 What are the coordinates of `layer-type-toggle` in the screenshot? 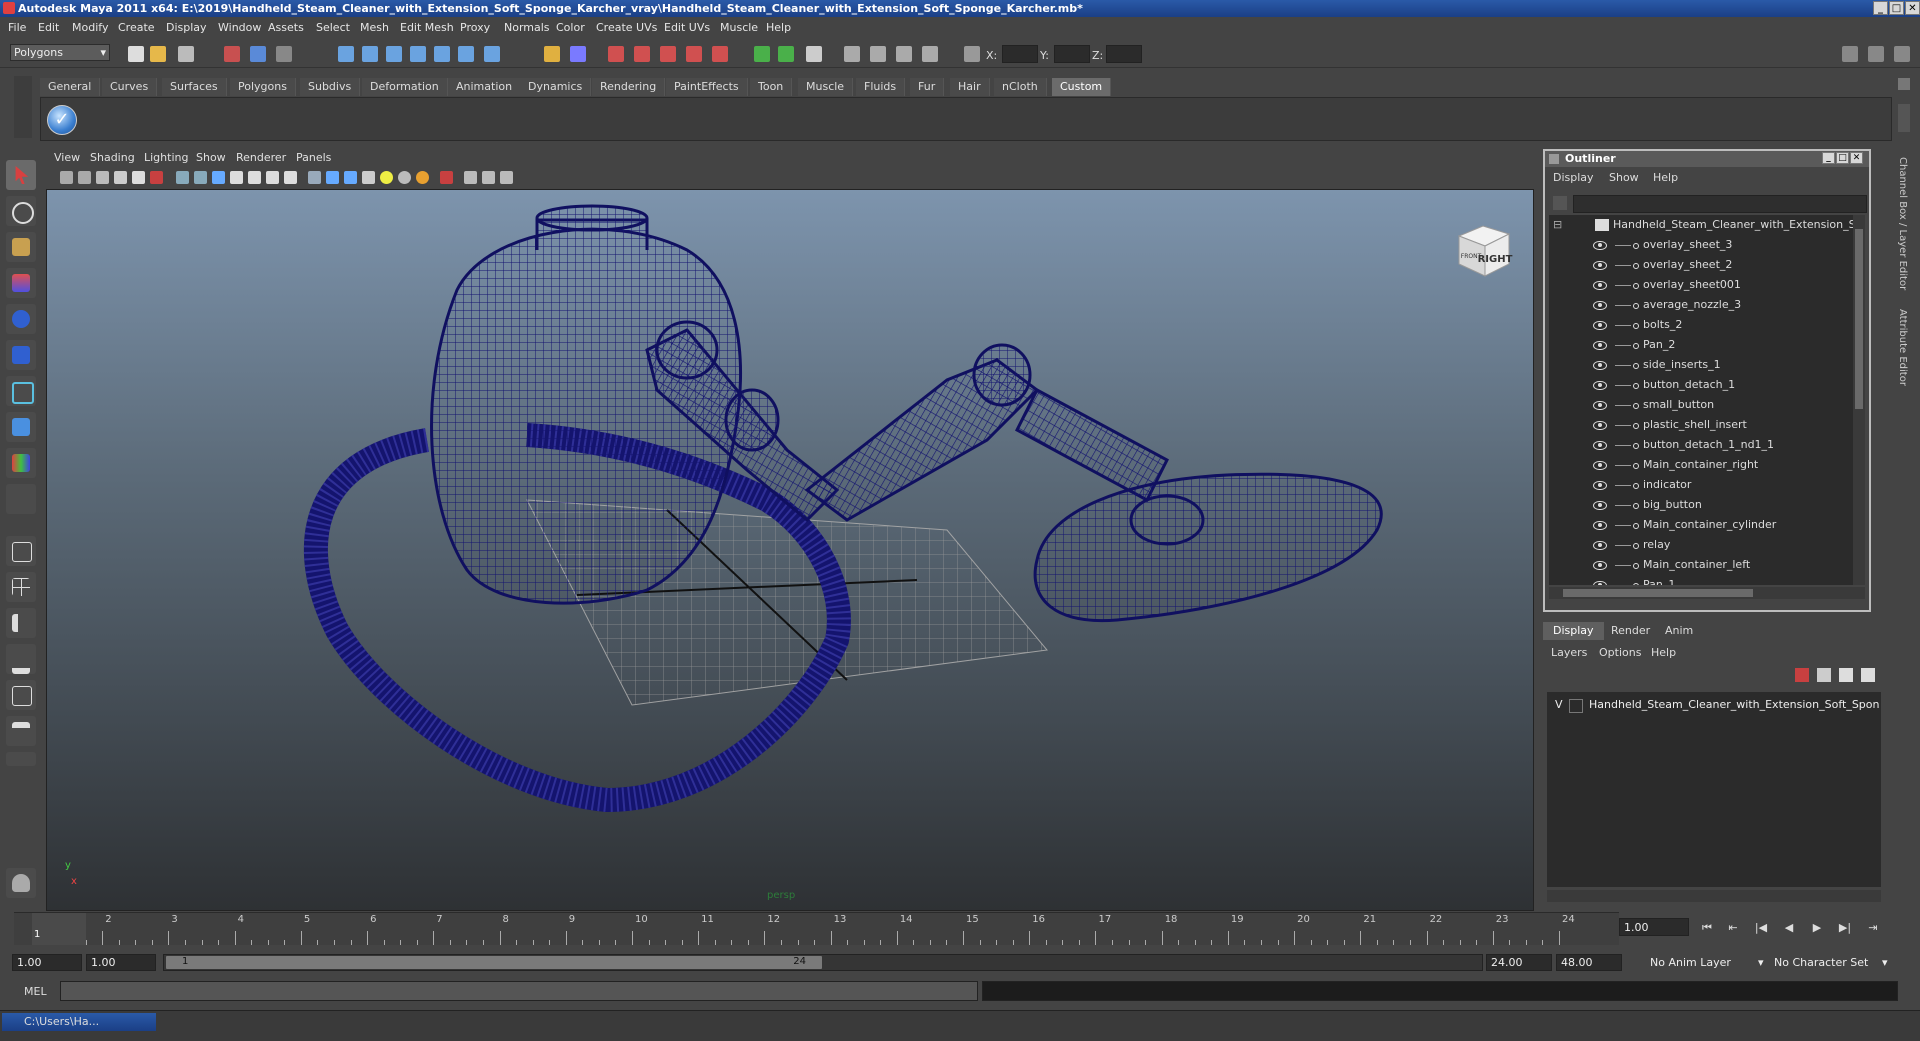 It's located at (1576, 706).